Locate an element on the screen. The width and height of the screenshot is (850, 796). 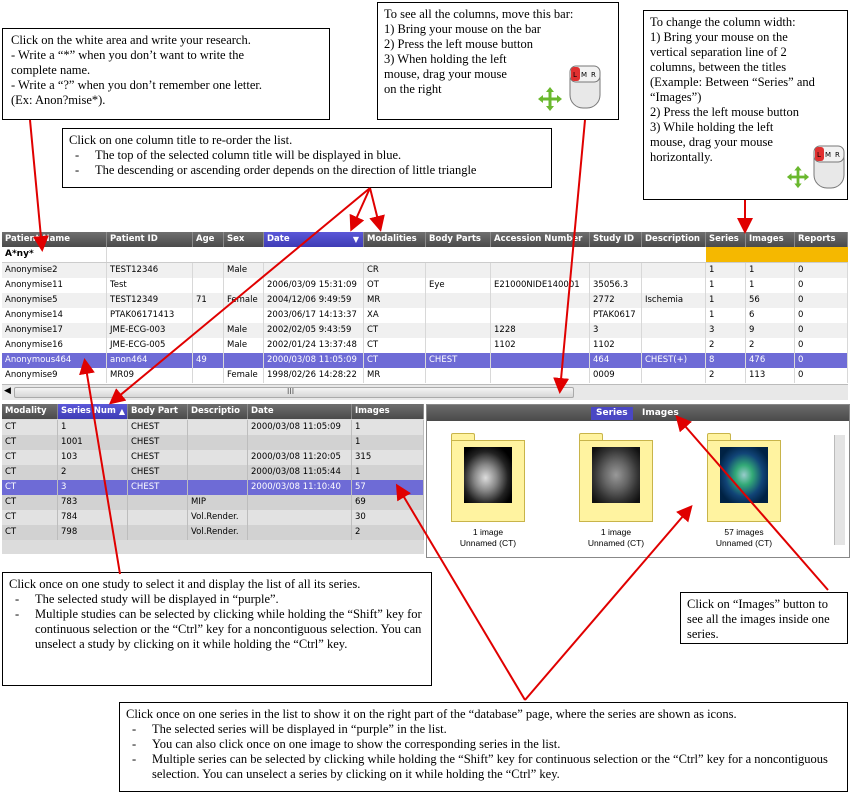
study-cell: 2002/02/05 9:43:59 is located at coordinates (314, 330).